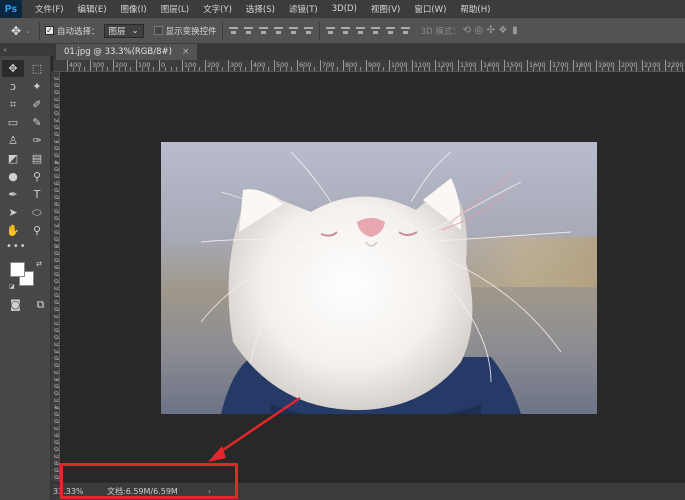  I want to click on marquee-icon: ⬚, so click(37, 68).